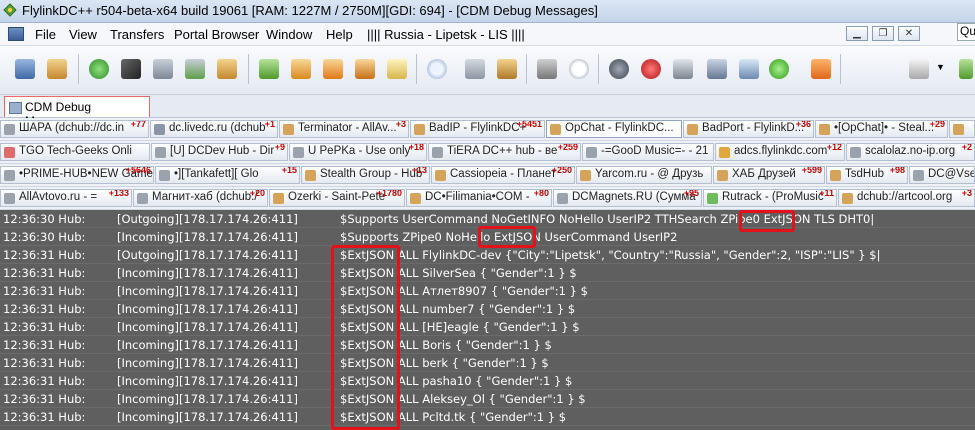 The height and width of the screenshot is (430, 975). Describe the element at coordinates (339, 34) in the screenshot. I see `menu-help: Help` at that location.